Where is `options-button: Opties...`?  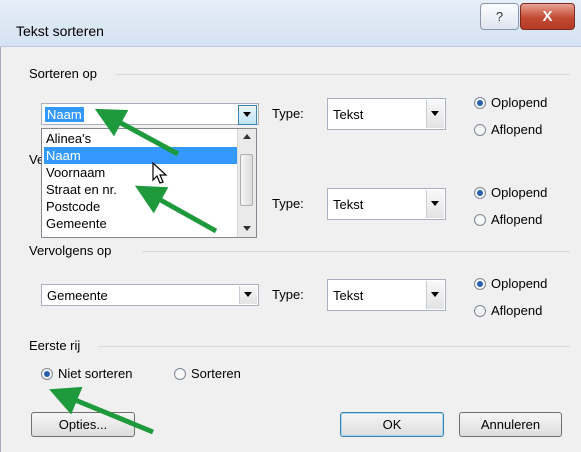
options-button: Opties... is located at coordinates (83, 424).